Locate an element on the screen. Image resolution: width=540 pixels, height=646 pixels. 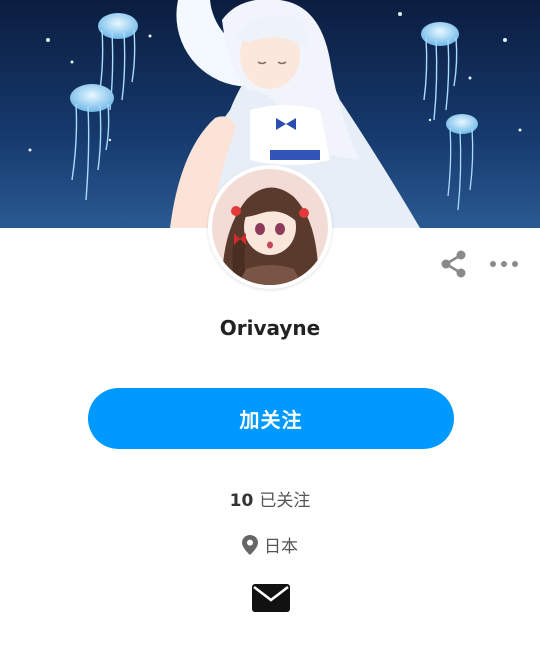
following-label: 已关注 is located at coordinates (285, 501).